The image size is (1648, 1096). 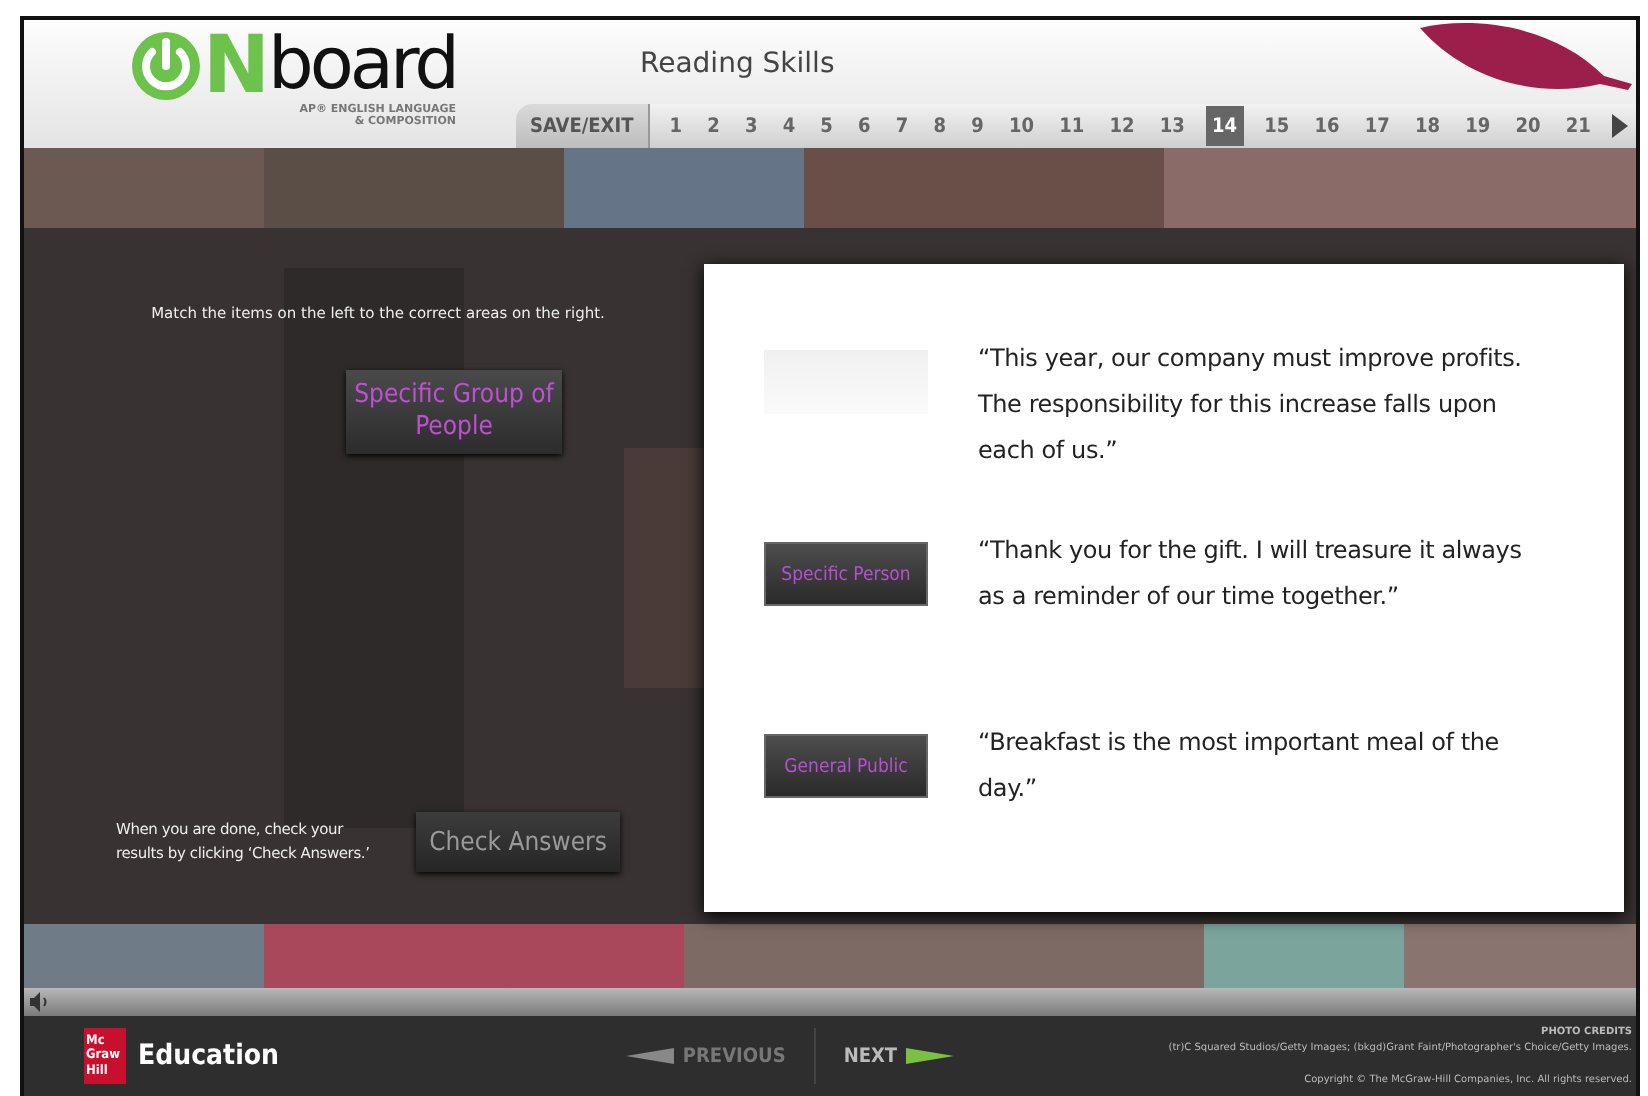 I want to click on check-answers-button: Check Answers, so click(x=518, y=842).